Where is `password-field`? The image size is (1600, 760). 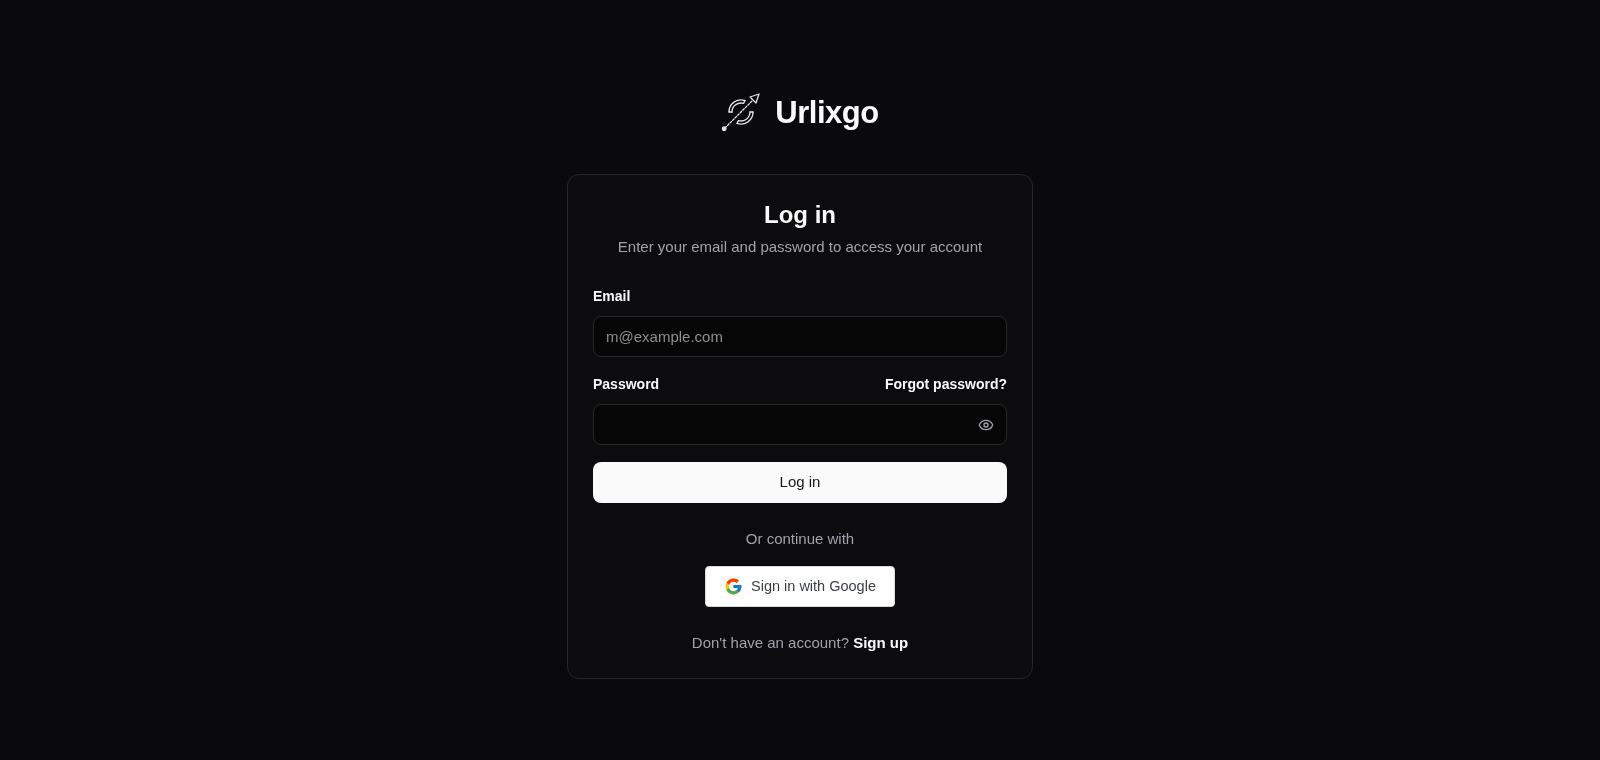 password-field is located at coordinates (800, 424).